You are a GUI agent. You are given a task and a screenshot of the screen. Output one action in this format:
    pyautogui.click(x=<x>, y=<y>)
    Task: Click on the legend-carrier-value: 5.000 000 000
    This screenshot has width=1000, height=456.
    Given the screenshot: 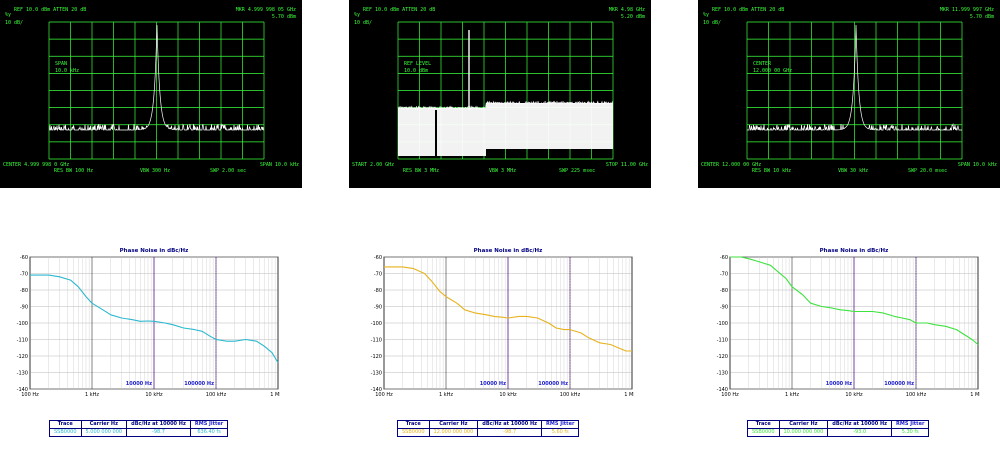 What is the action you would take?
    pyautogui.click(x=104, y=432)
    